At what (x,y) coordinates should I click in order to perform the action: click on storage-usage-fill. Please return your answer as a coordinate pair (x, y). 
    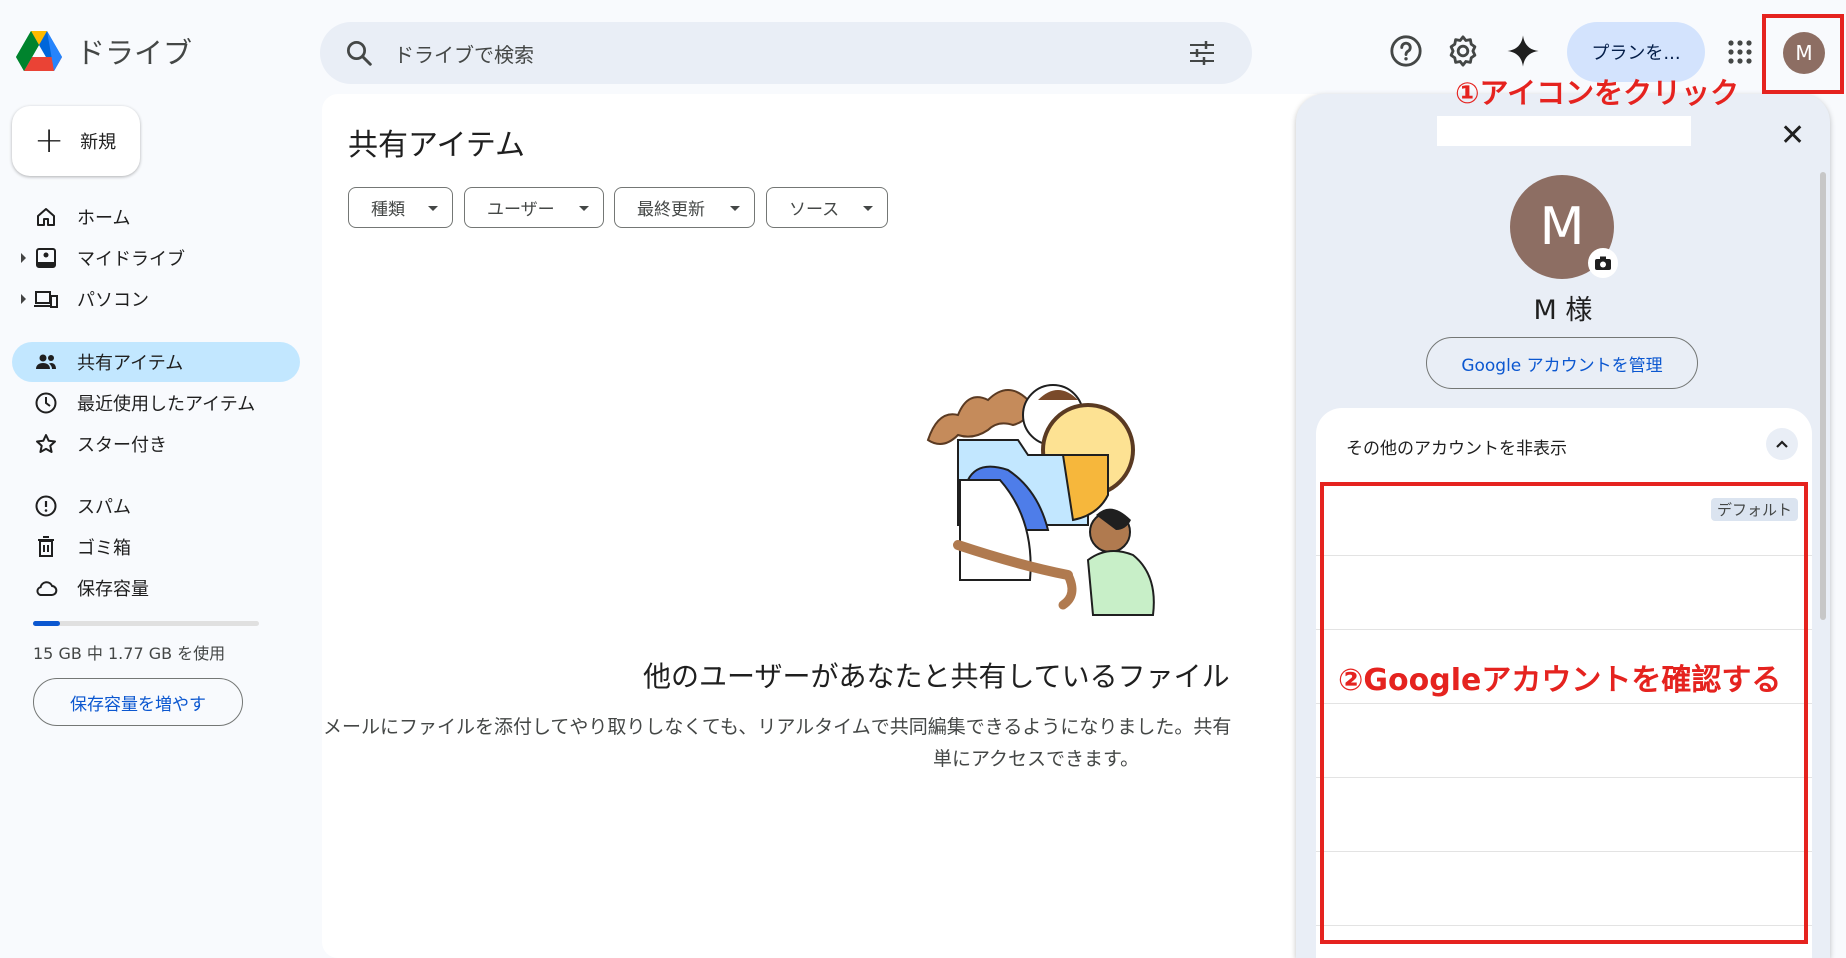
    Looking at the image, I should click on (46, 623).